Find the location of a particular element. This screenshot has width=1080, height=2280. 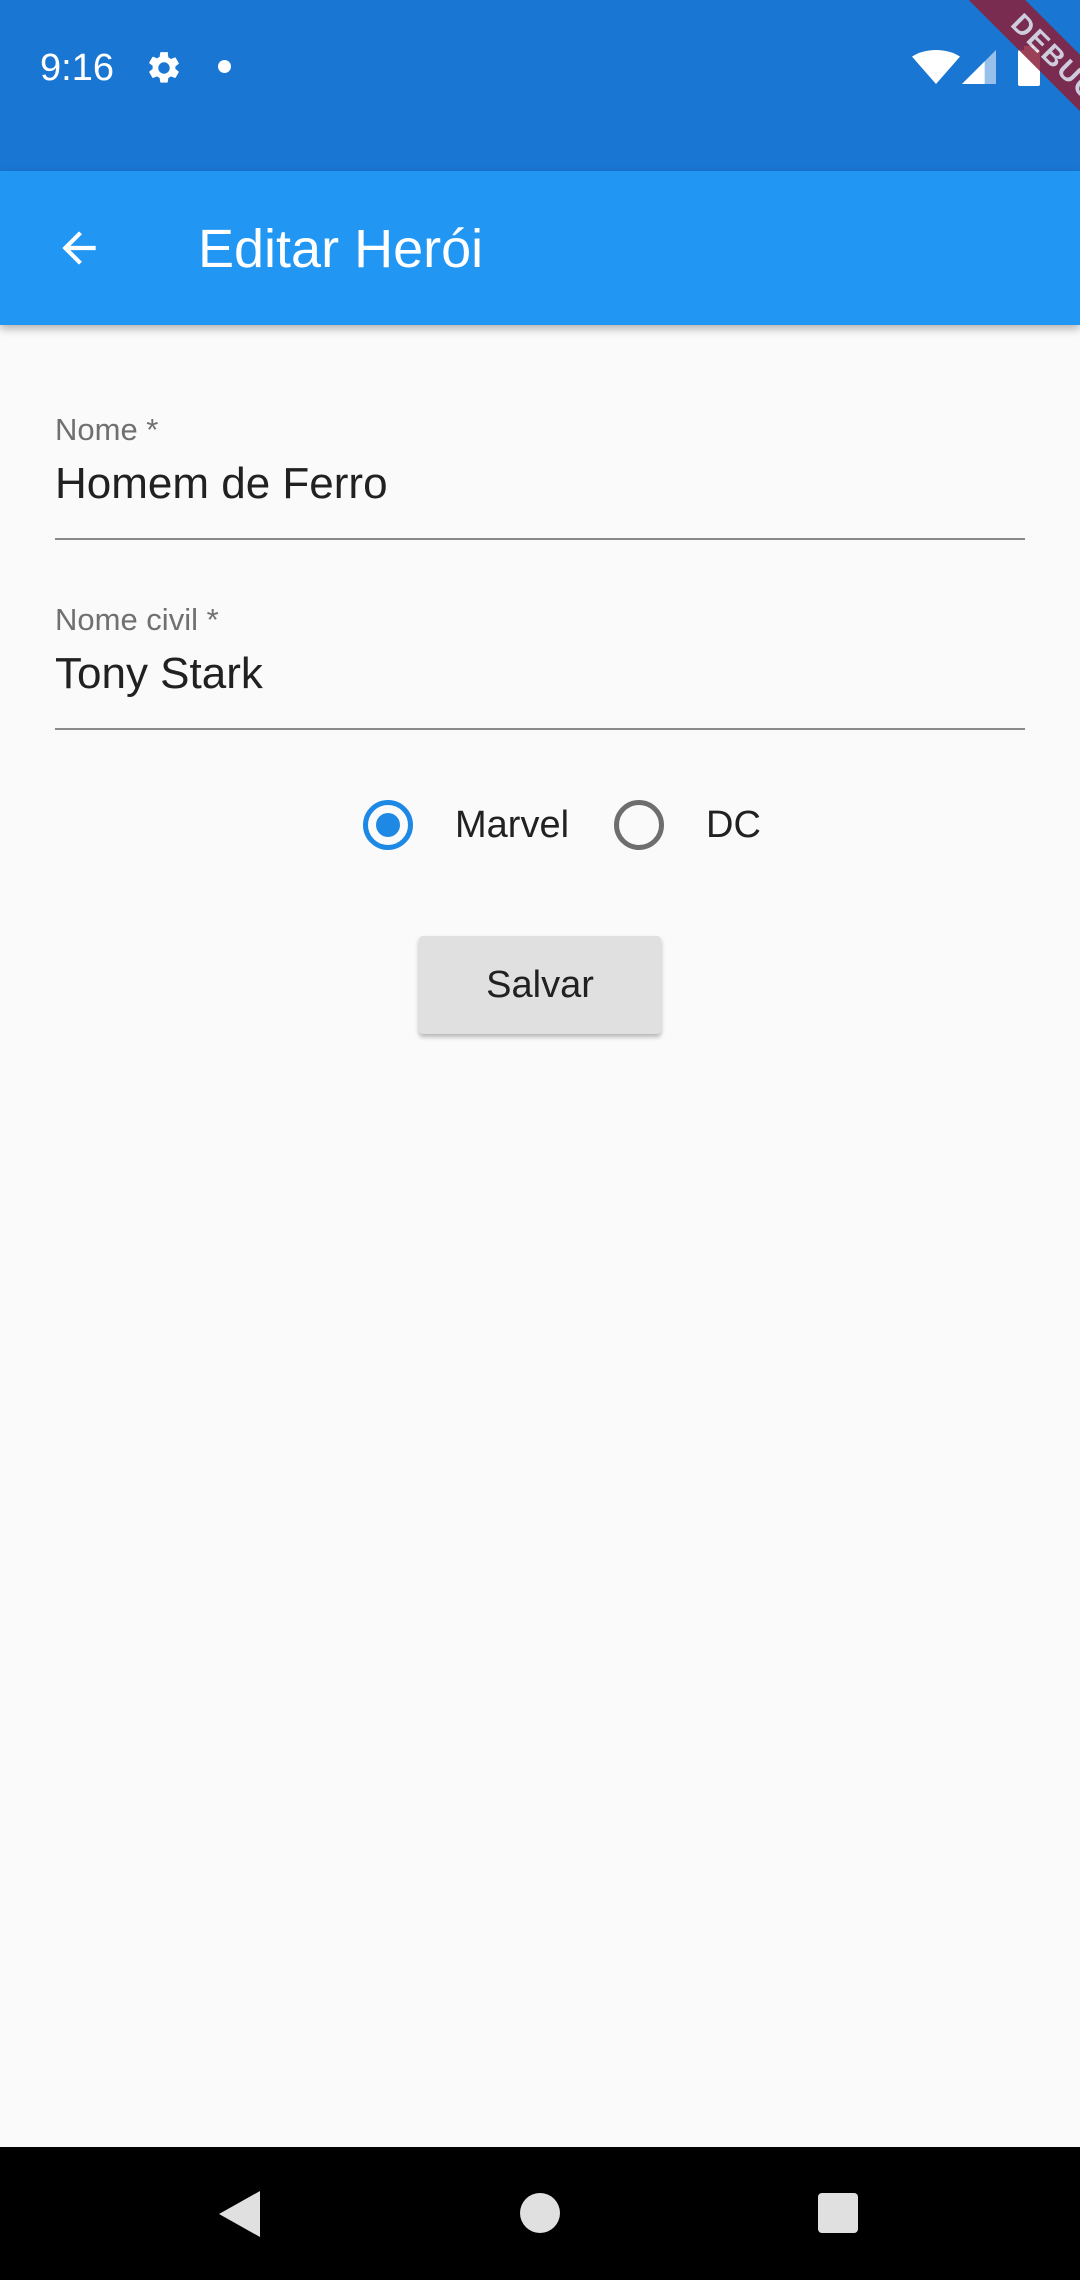

nome-field-underline is located at coordinates (540, 539).